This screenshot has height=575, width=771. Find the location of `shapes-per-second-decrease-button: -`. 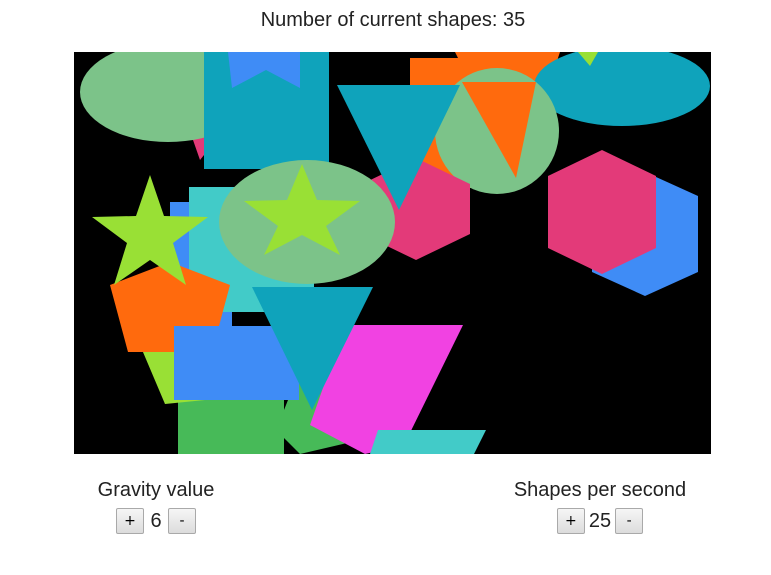

shapes-per-second-decrease-button: - is located at coordinates (629, 521).